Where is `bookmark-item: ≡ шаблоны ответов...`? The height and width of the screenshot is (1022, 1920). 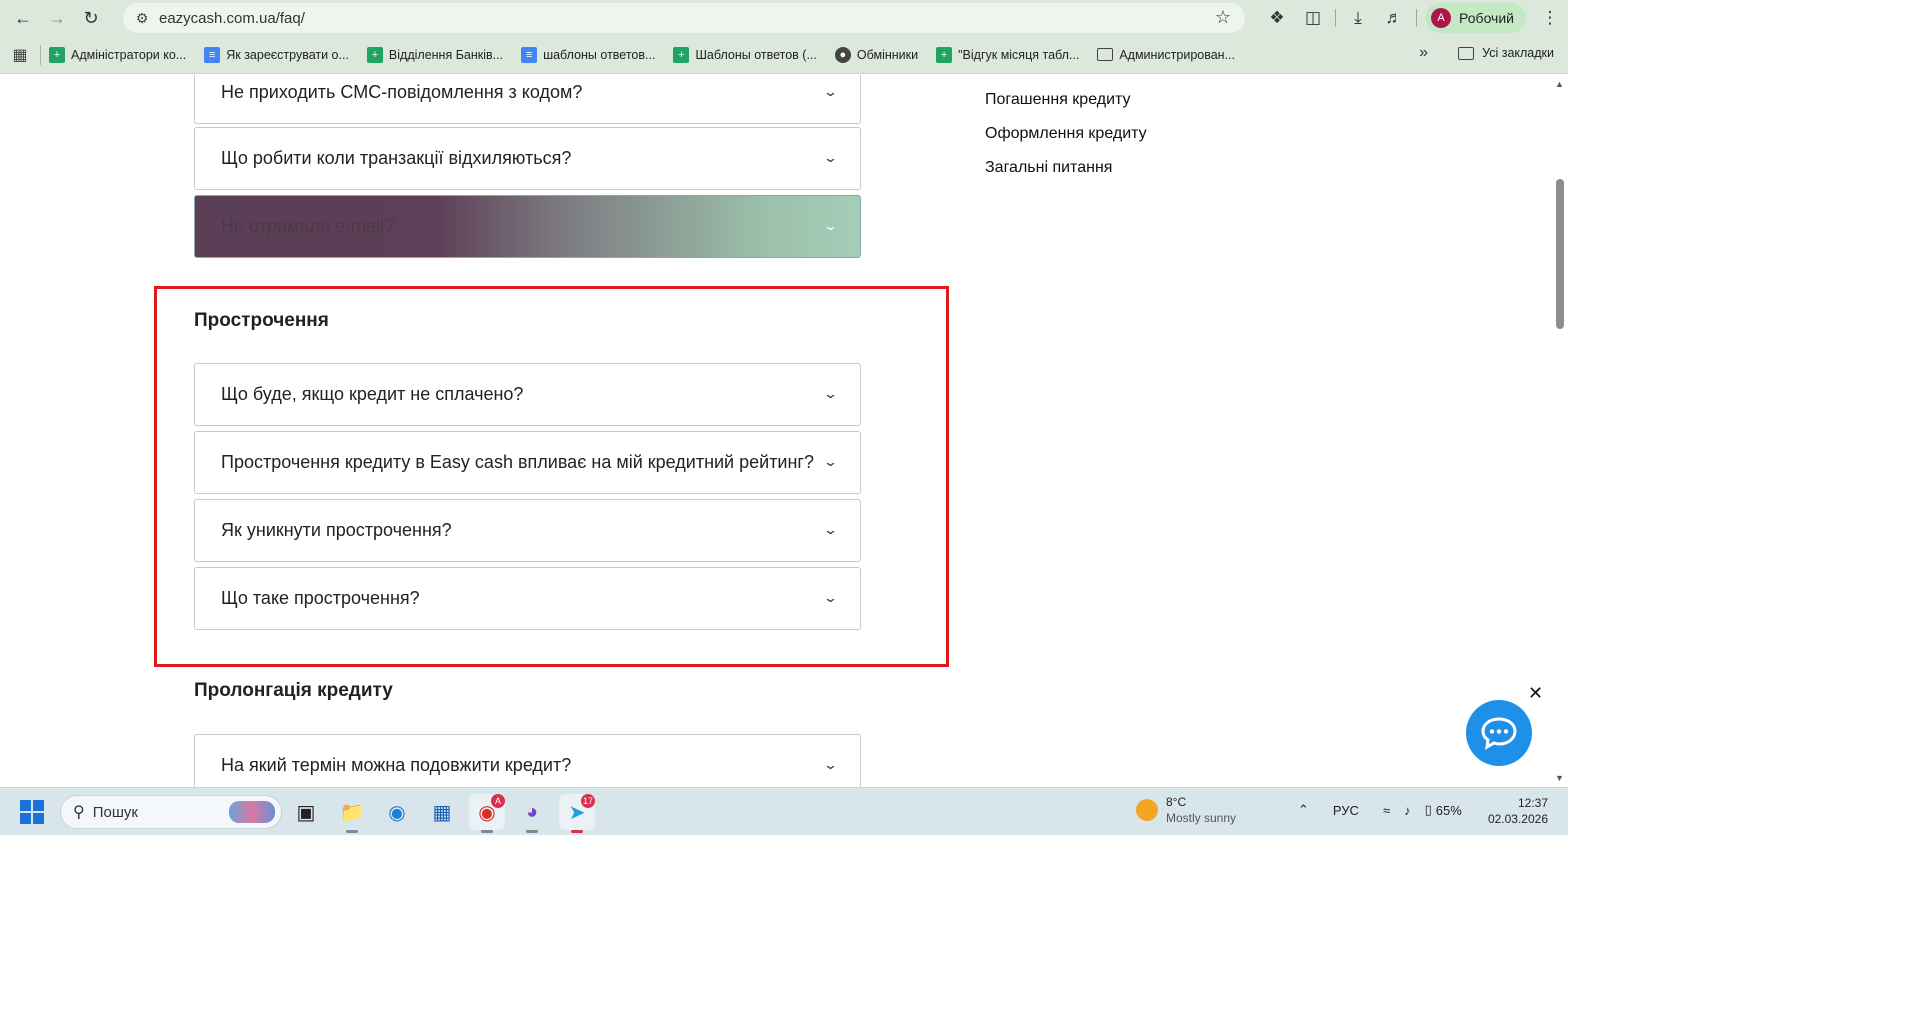
bookmark-item: ≡ шаблоны ответов... is located at coordinates (588, 54).